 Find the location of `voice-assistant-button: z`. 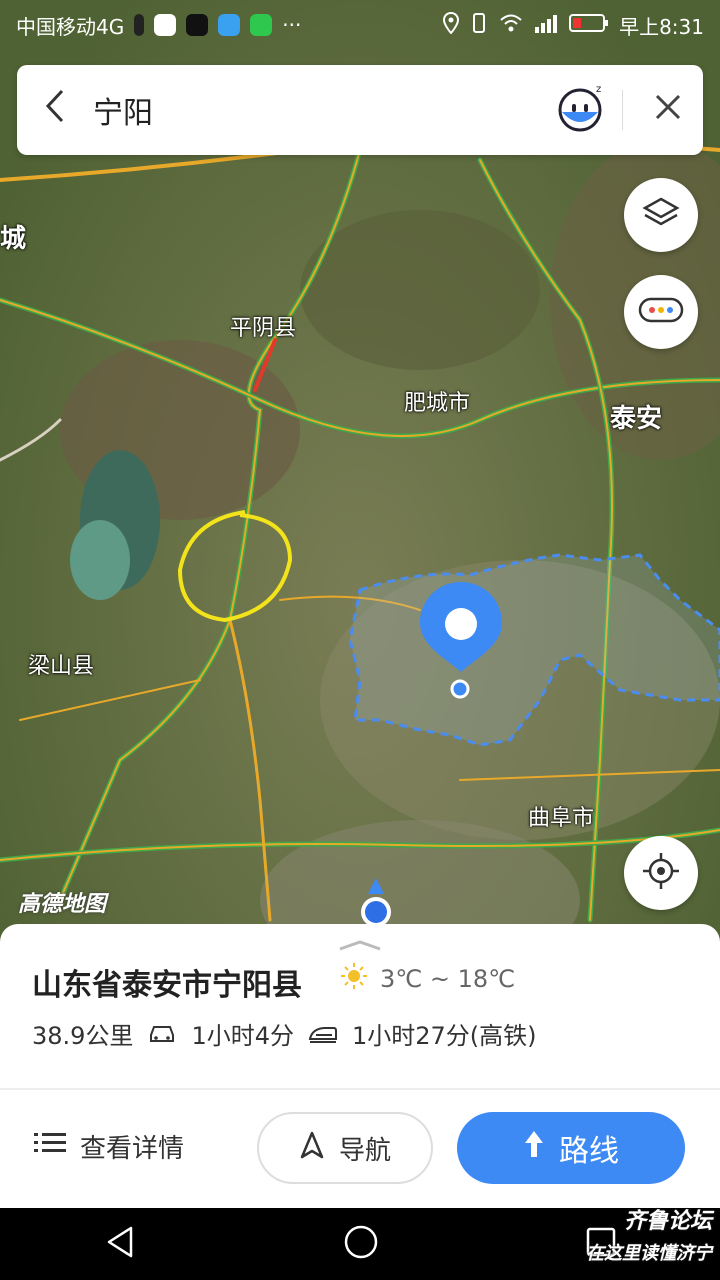

voice-assistant-button: z is located at coordinates (582, 110).